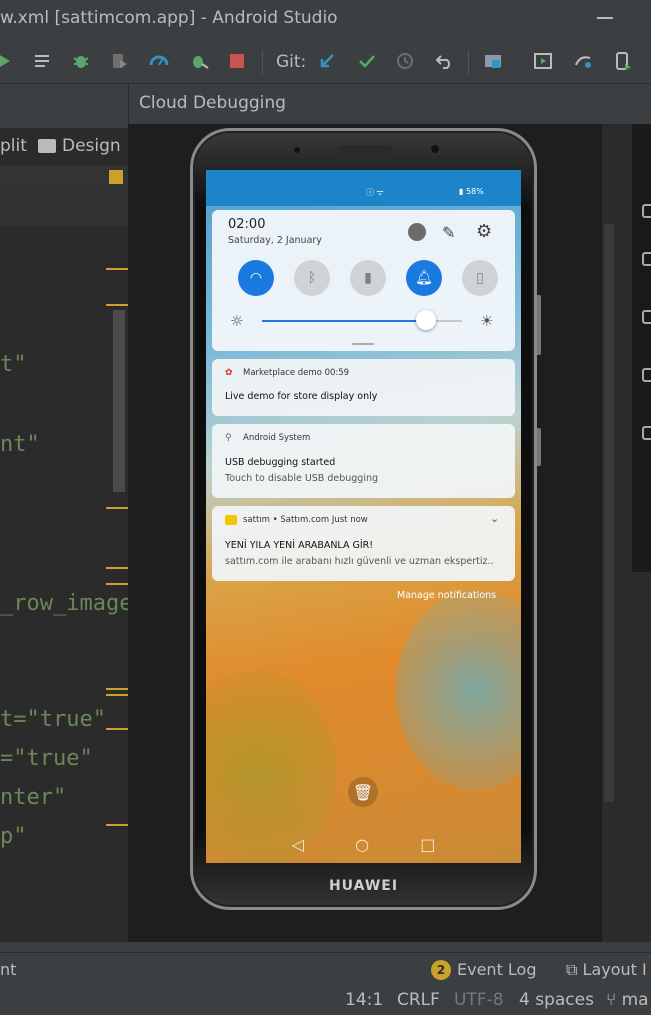  I want to click on rotate-icon, so click(646, 259).